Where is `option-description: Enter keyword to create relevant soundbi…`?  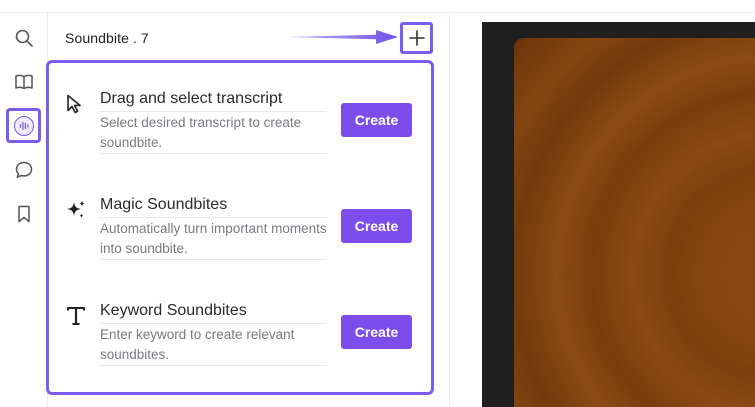 option-description: Enter keyword to create relevant soundbi… is located at coordinates (197, 344).